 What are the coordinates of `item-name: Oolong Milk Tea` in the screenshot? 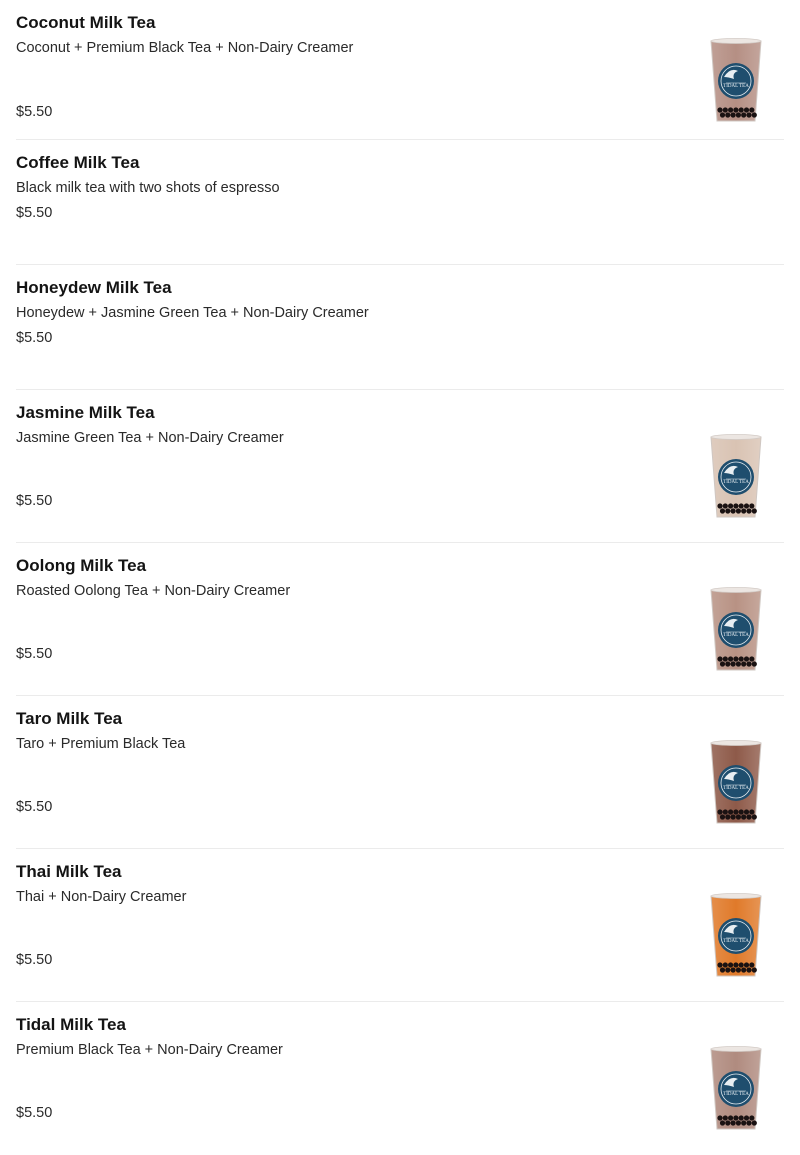 It's located at (81, 565).